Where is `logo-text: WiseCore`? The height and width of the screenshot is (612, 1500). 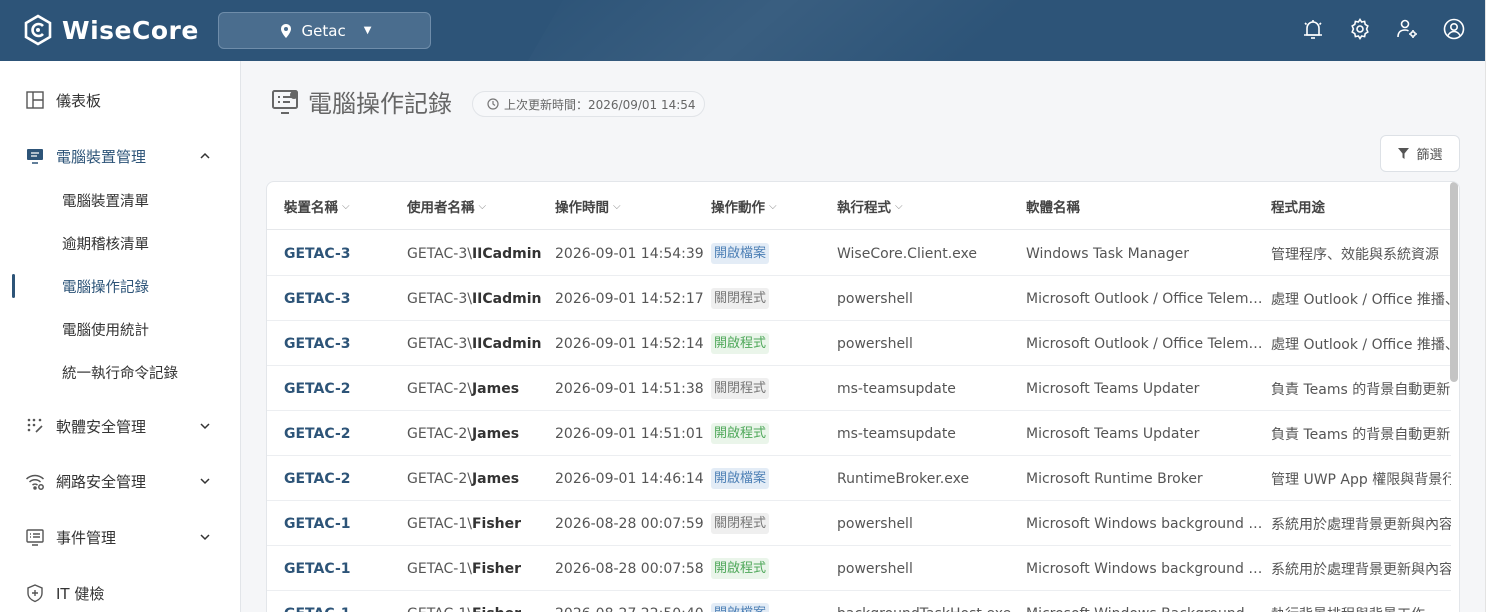 logo-text: WiseCore is located at coordinates (130, 30).